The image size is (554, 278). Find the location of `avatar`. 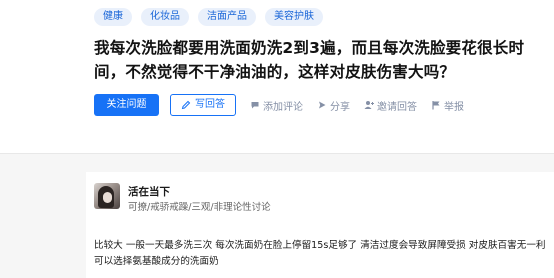

avatar is located at coordinates (107, 196).